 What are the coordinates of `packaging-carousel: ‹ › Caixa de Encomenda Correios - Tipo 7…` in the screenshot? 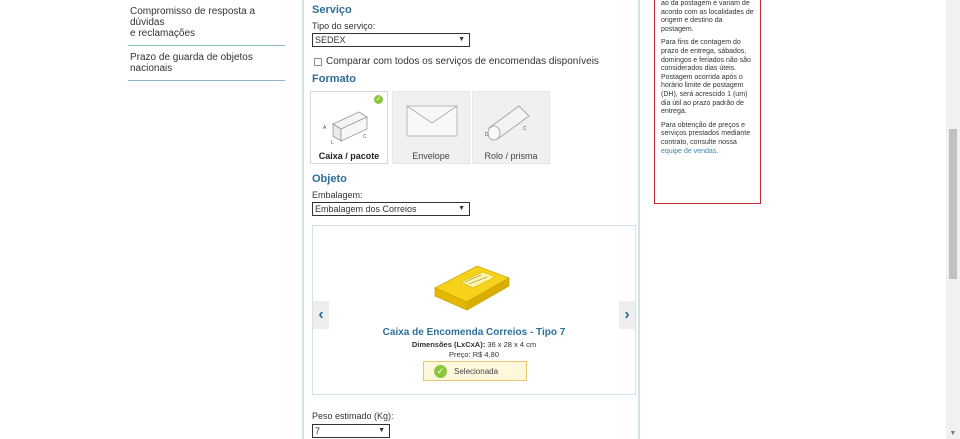 It's located at (474, 310).